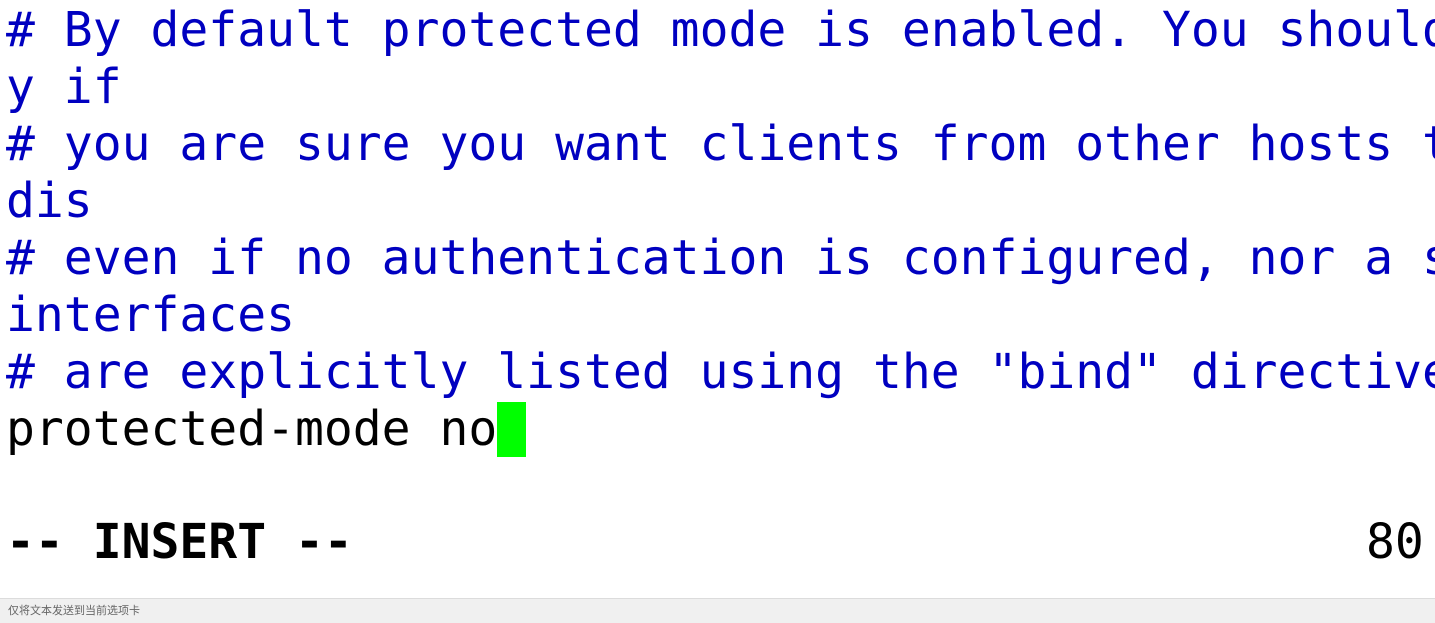 Image resolution: width=1435 pixels, height=623 pixels. I want to click on send-to-tab-hint: 仅将文本发送到当前选项卡, so click(717, 610).